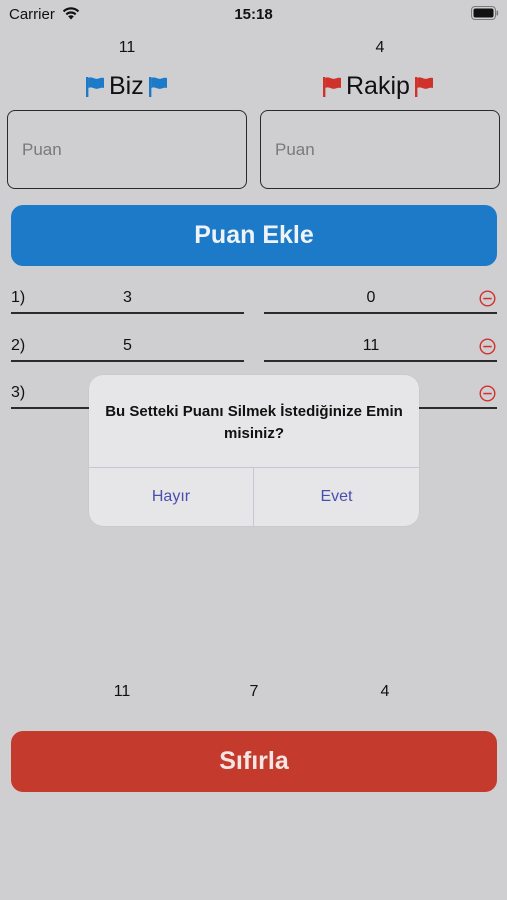 The image size is (507, 900). Describe the element at coordinates (485, 13) in the screenshot. I see `battery-icon` at that location.